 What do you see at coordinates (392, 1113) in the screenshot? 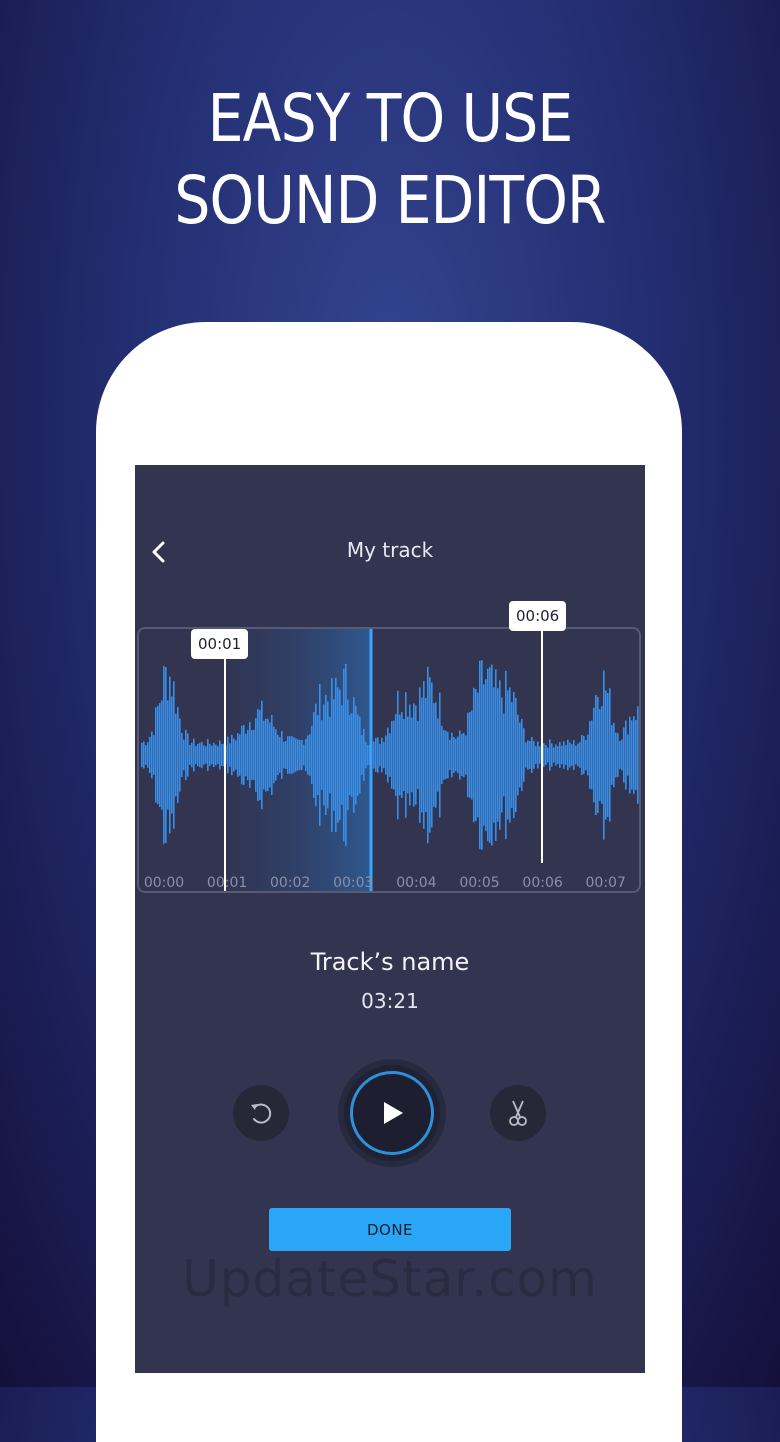
I see `play-button` at bounding box center [392, 1113].